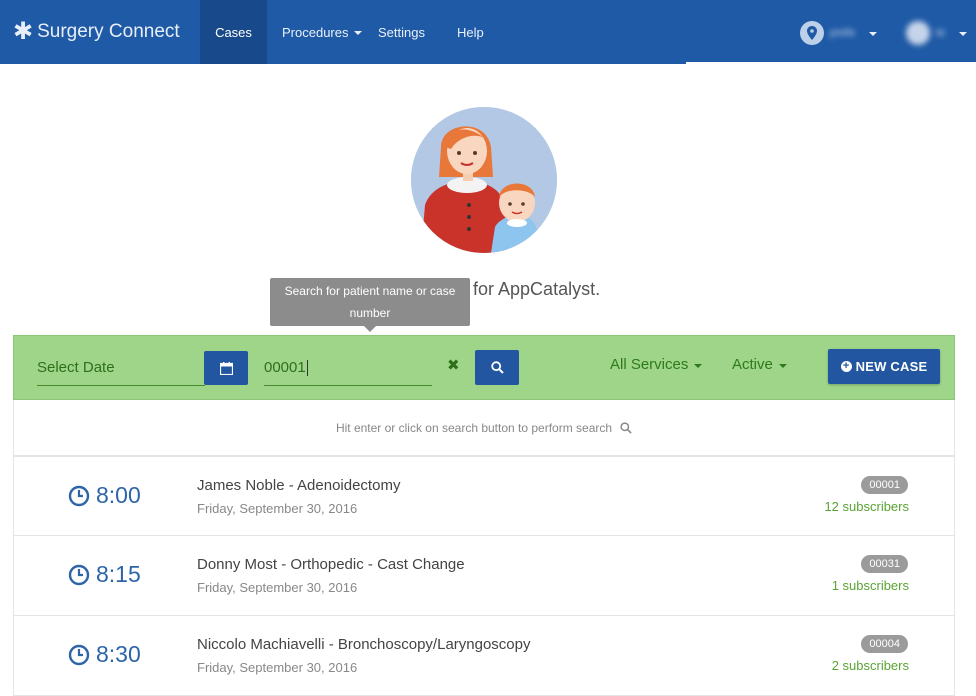 The image size is (976, 696). What do you see at coordinates (918, 33) in the screenshot?
I see `user-avatar` at bounding box center [918, 33].